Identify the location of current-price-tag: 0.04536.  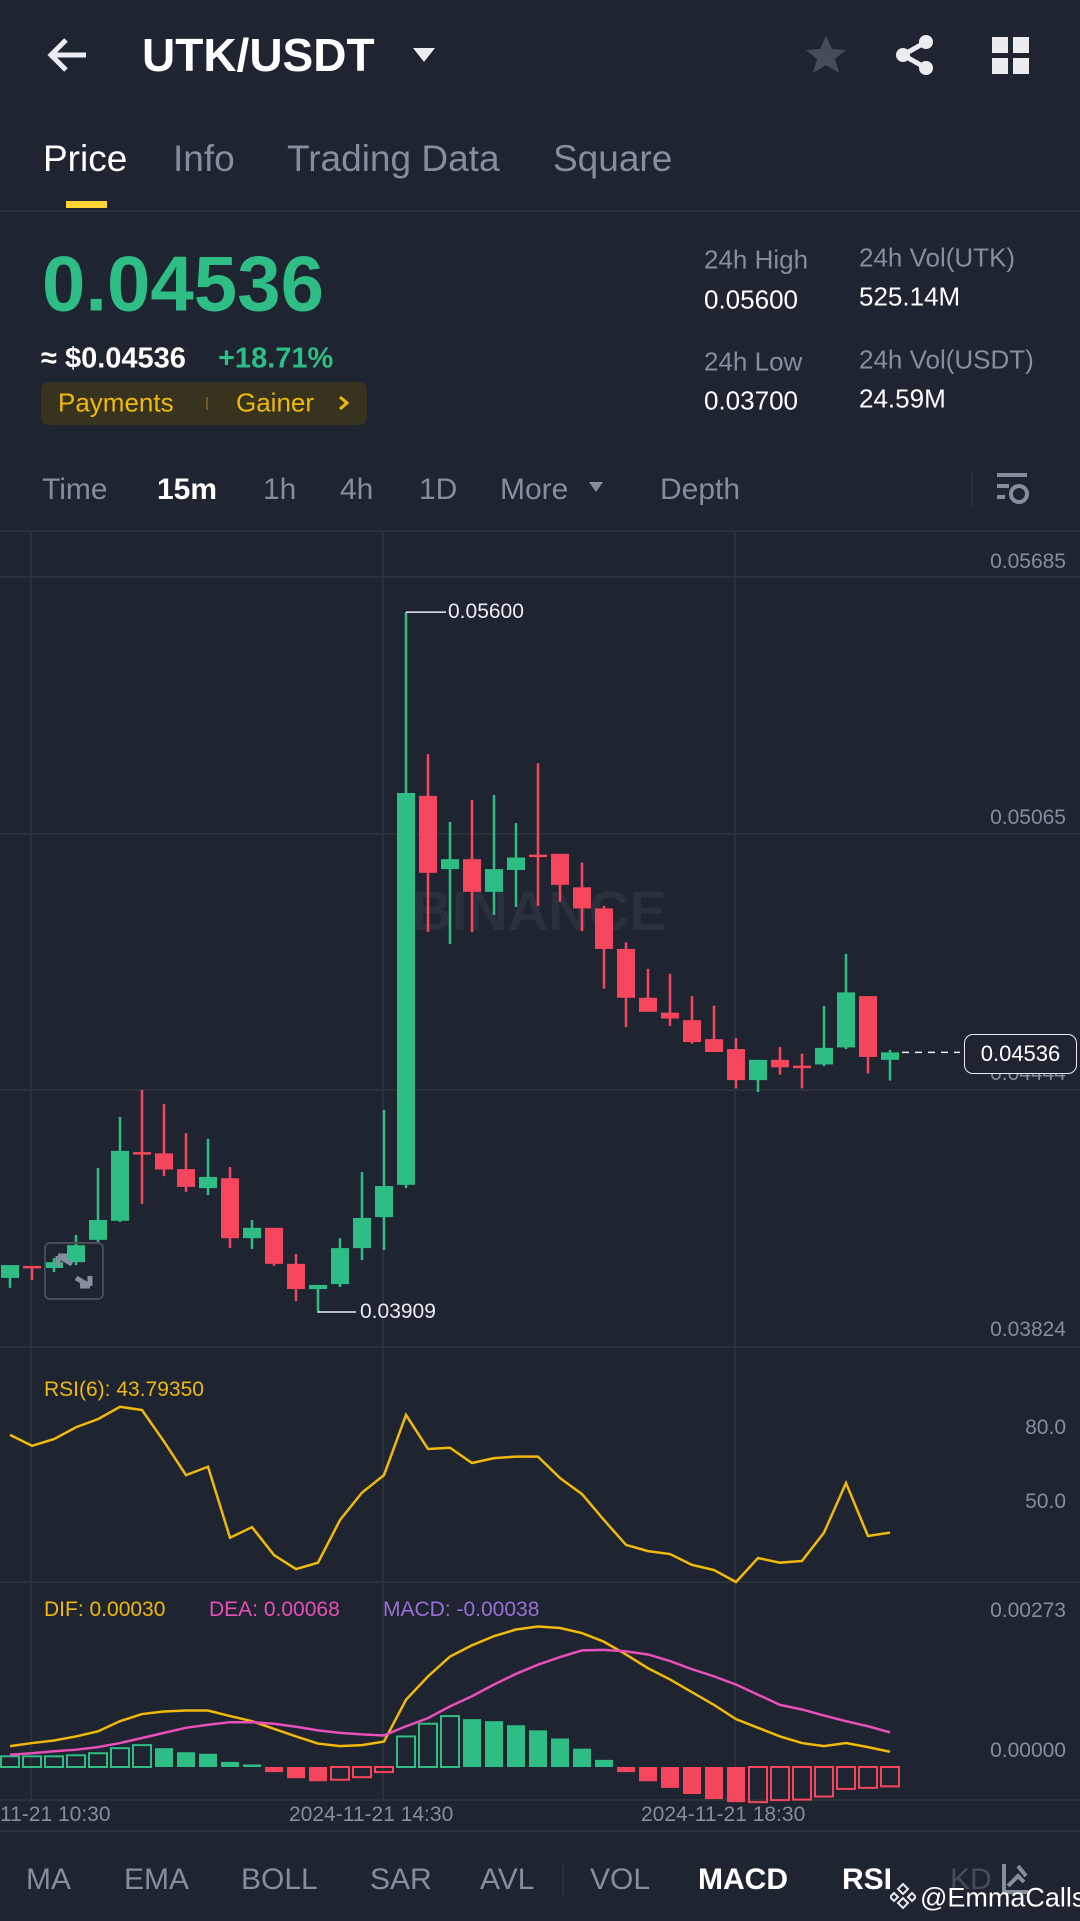
(1020, 1054).